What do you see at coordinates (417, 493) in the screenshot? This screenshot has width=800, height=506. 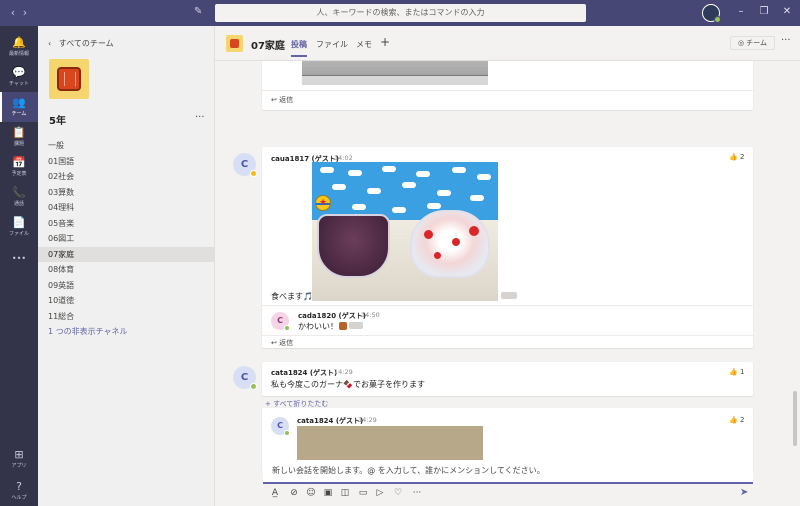 I see `more-options-icon: ···` at bounding box center [417, 493].